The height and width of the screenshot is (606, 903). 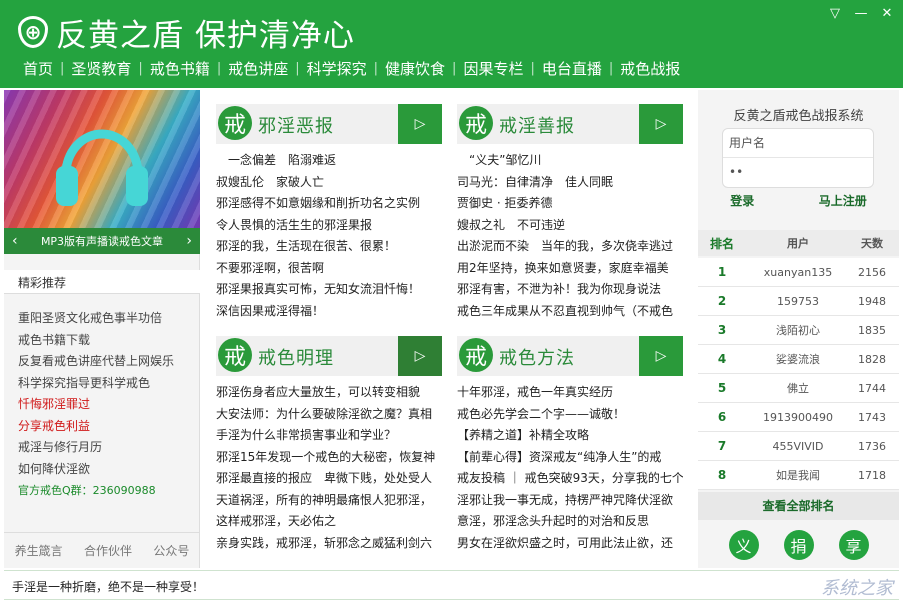 What do you see at coordinates (570, 226) in the screenshot?
I see `article-link: 嫂叔之礼 不可违逆` at bounding box center [570, 226].